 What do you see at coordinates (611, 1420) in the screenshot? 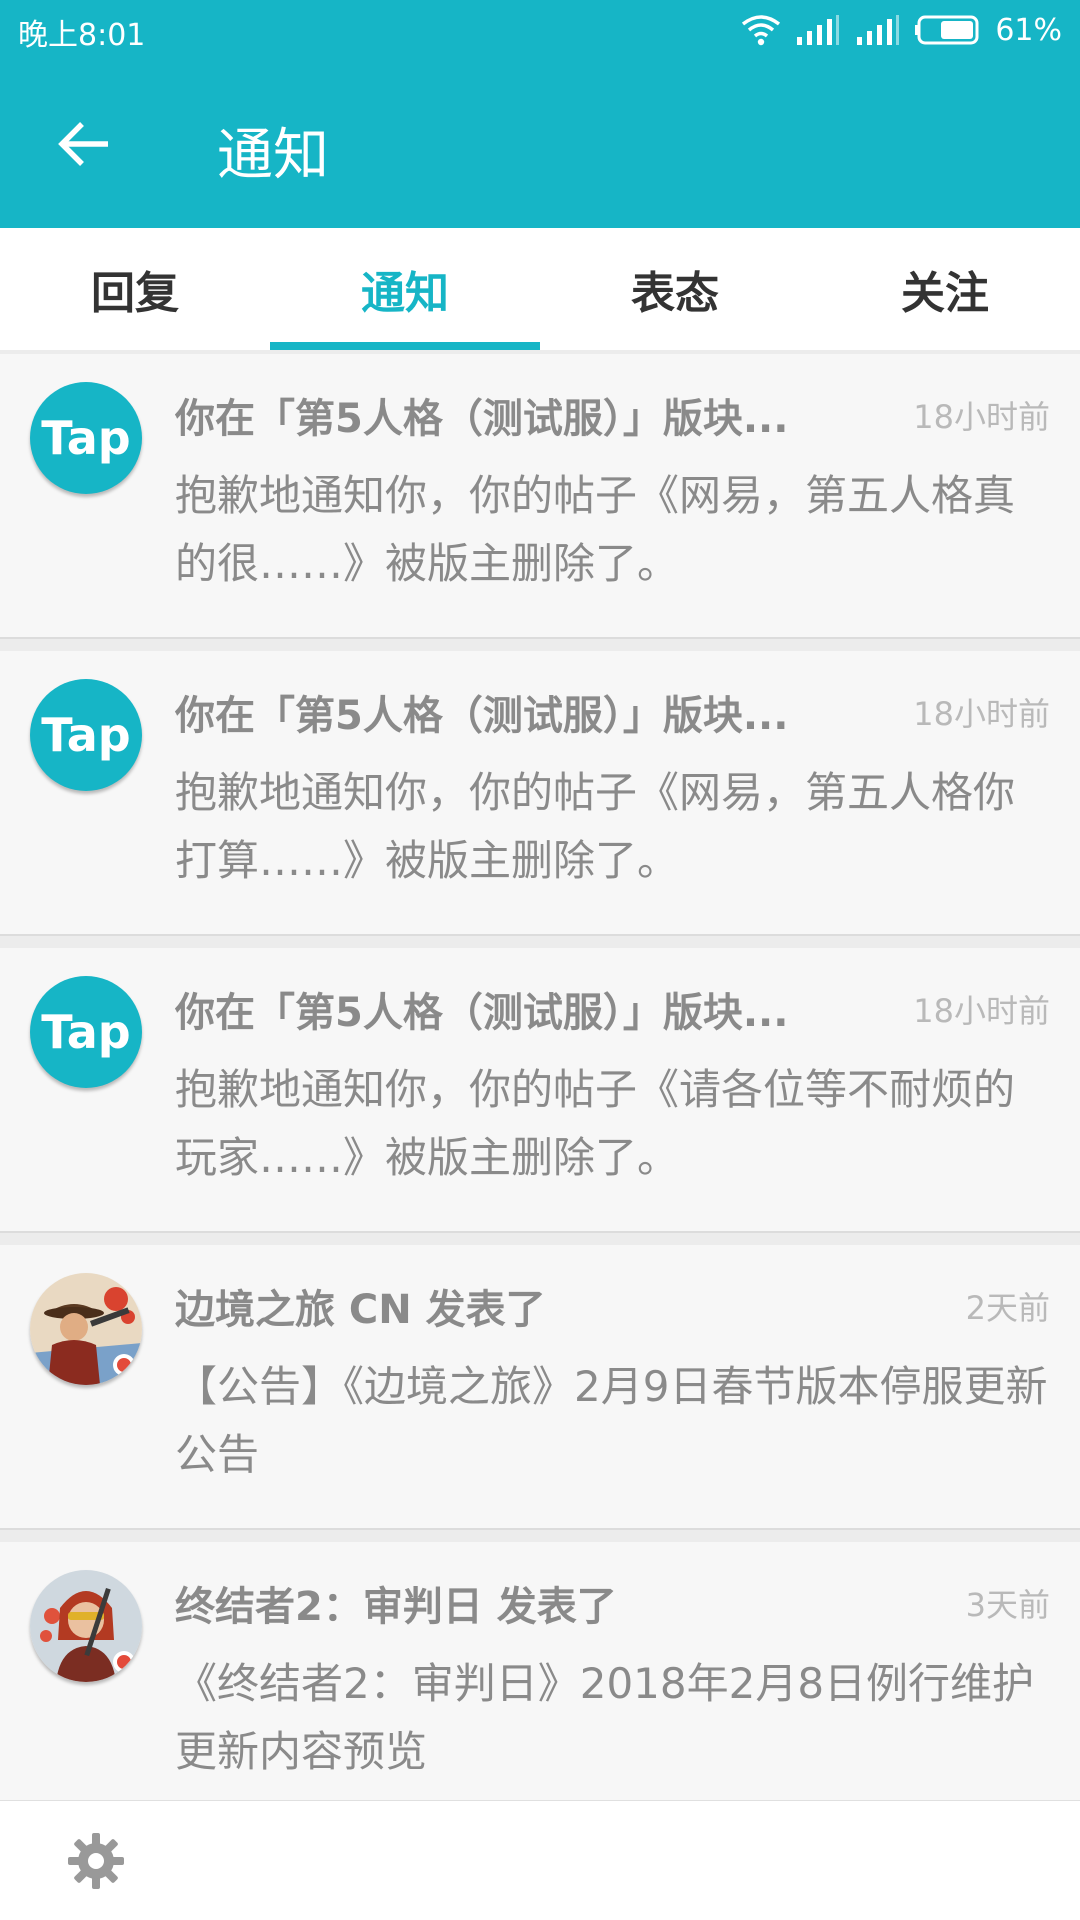
I see `notification-body: 【公告】《边境之旅》2月9日春节版本停服更新公告` at bounding box center [611, 1420].